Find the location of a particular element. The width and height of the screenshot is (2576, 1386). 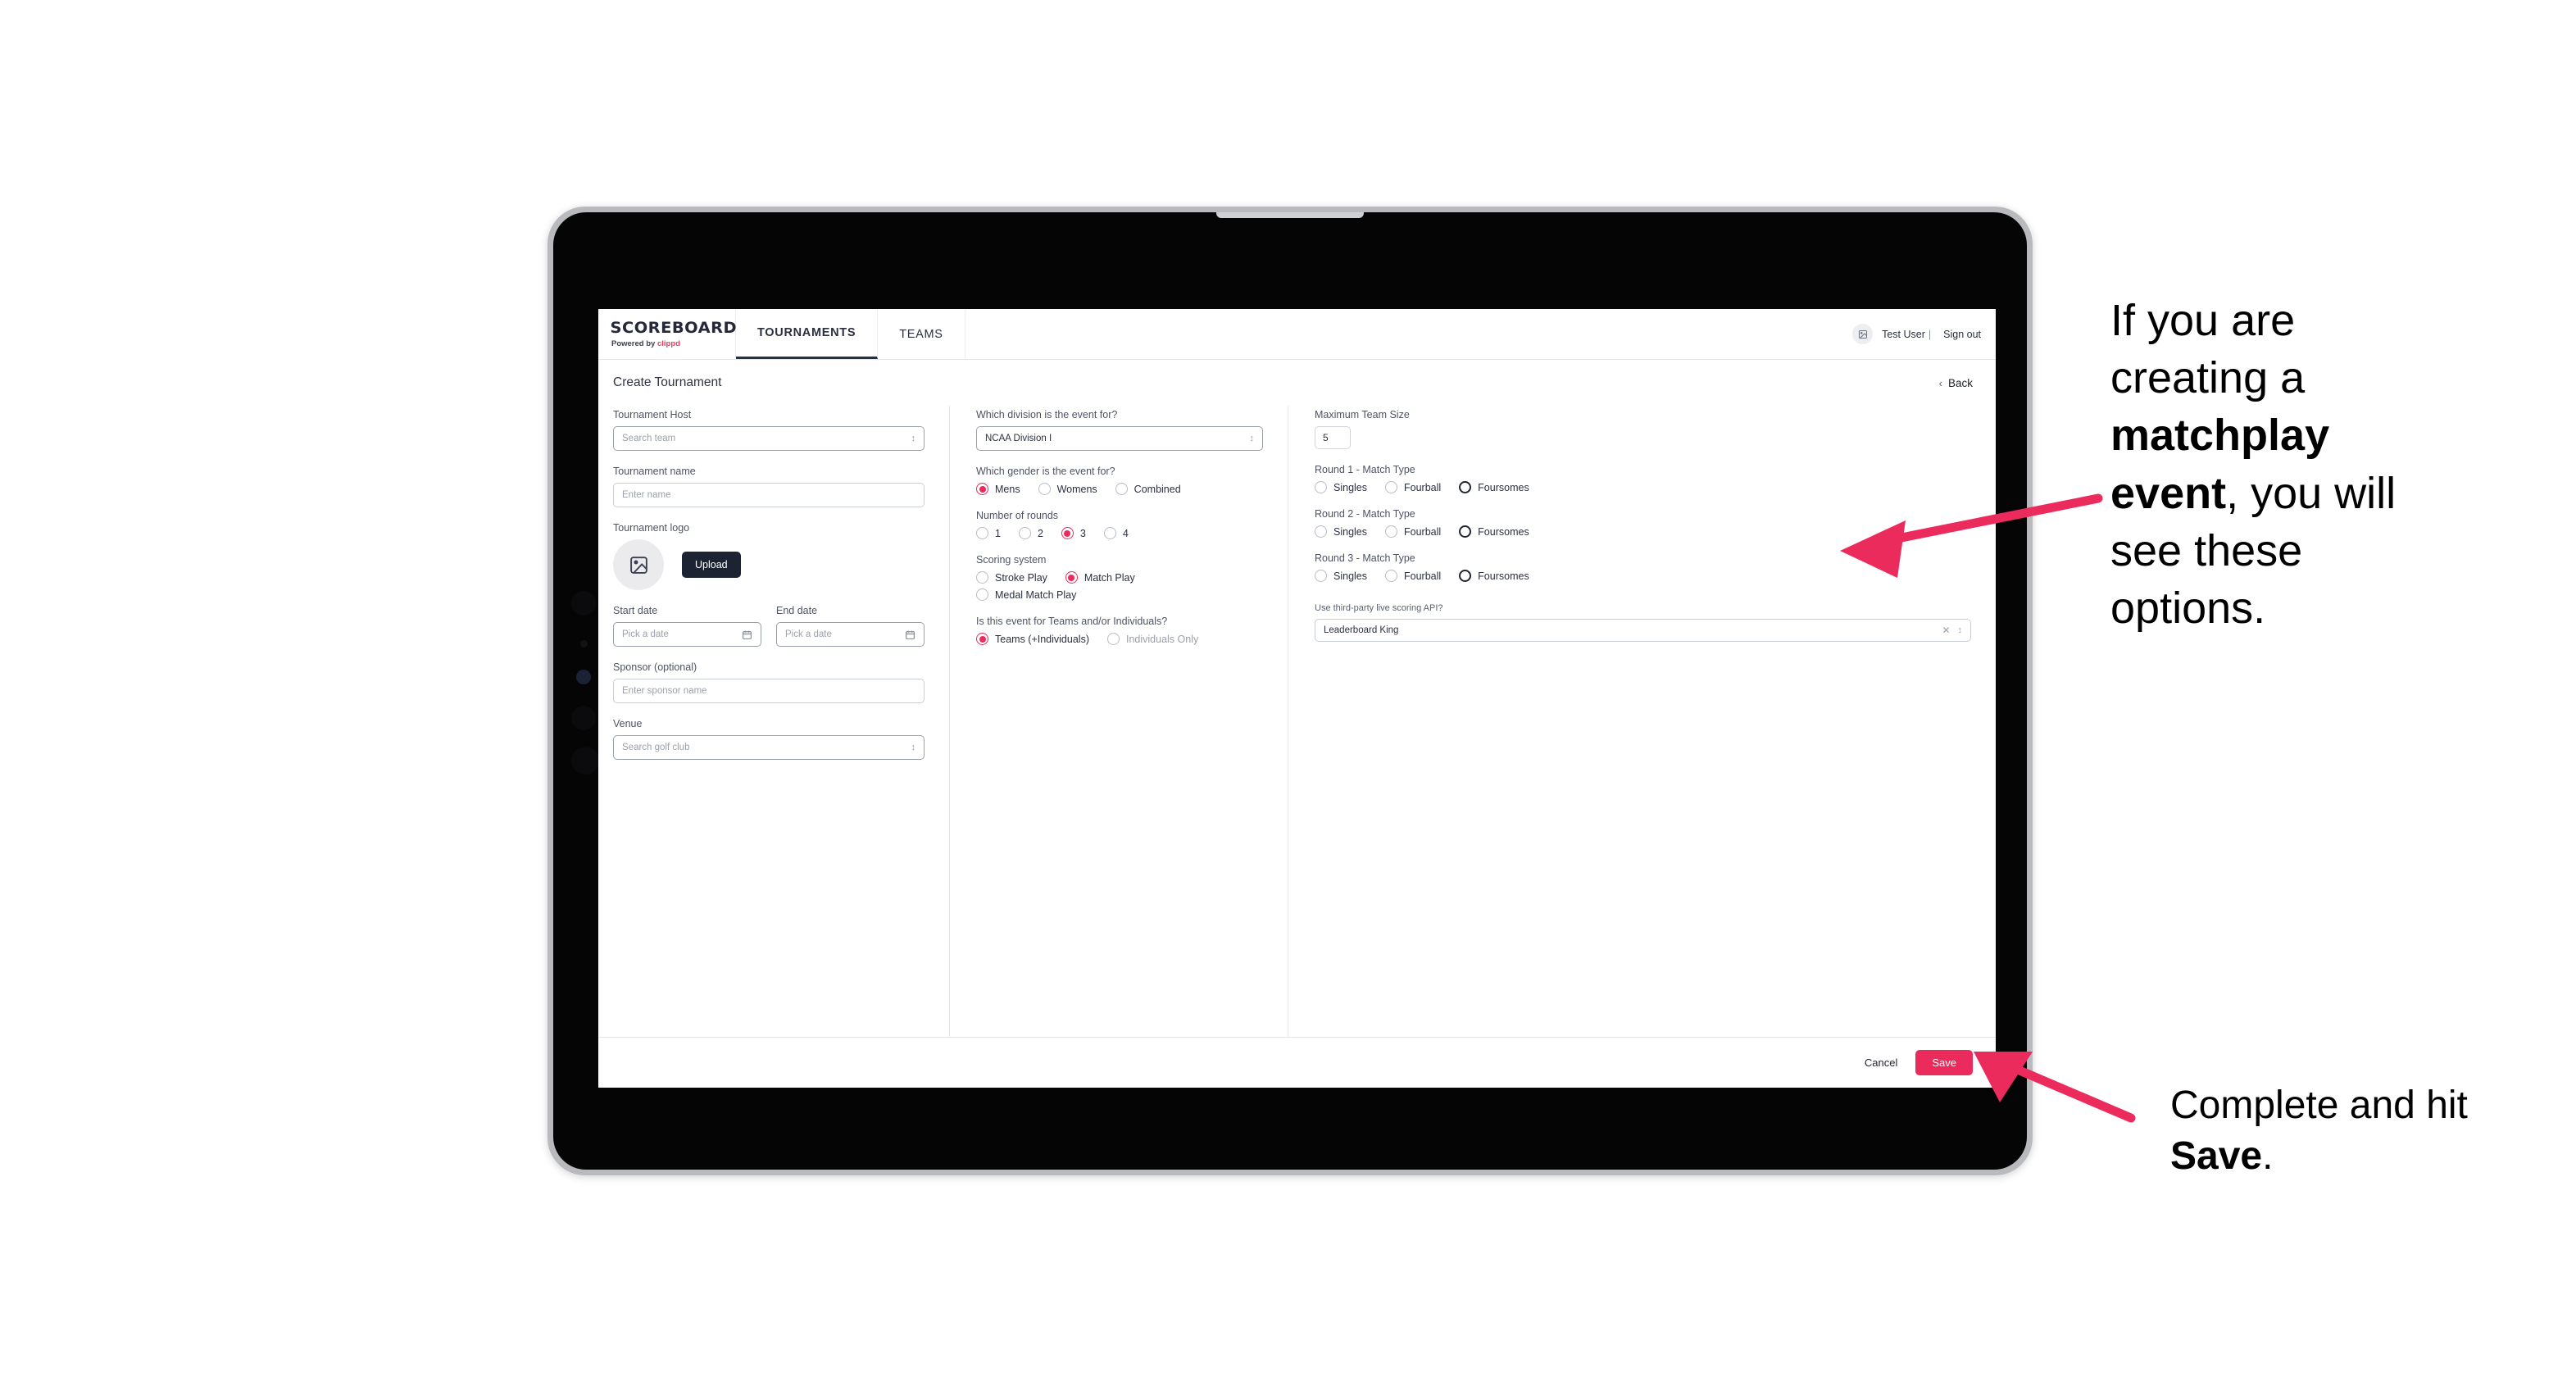

rounds-option-3: 3 is located at coordinates (1073, 533).